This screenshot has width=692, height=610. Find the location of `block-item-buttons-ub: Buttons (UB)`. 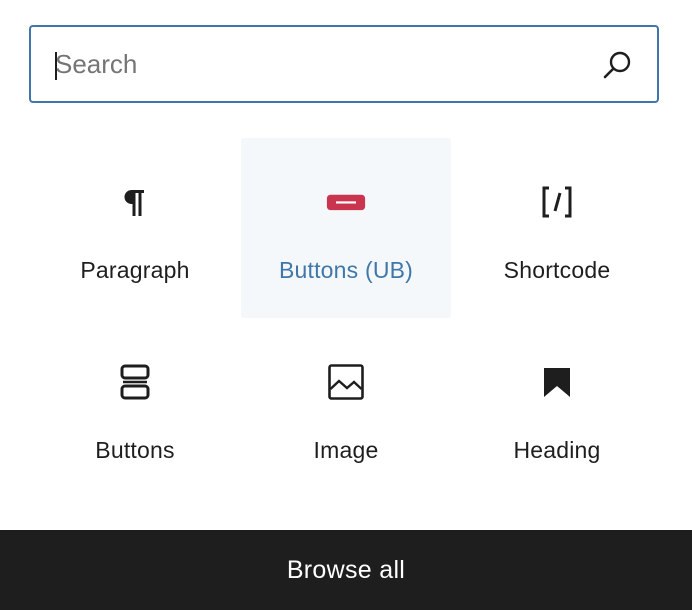

block-item-buttons-ub: Buttons (UB) is located at coordinates (346, 228).